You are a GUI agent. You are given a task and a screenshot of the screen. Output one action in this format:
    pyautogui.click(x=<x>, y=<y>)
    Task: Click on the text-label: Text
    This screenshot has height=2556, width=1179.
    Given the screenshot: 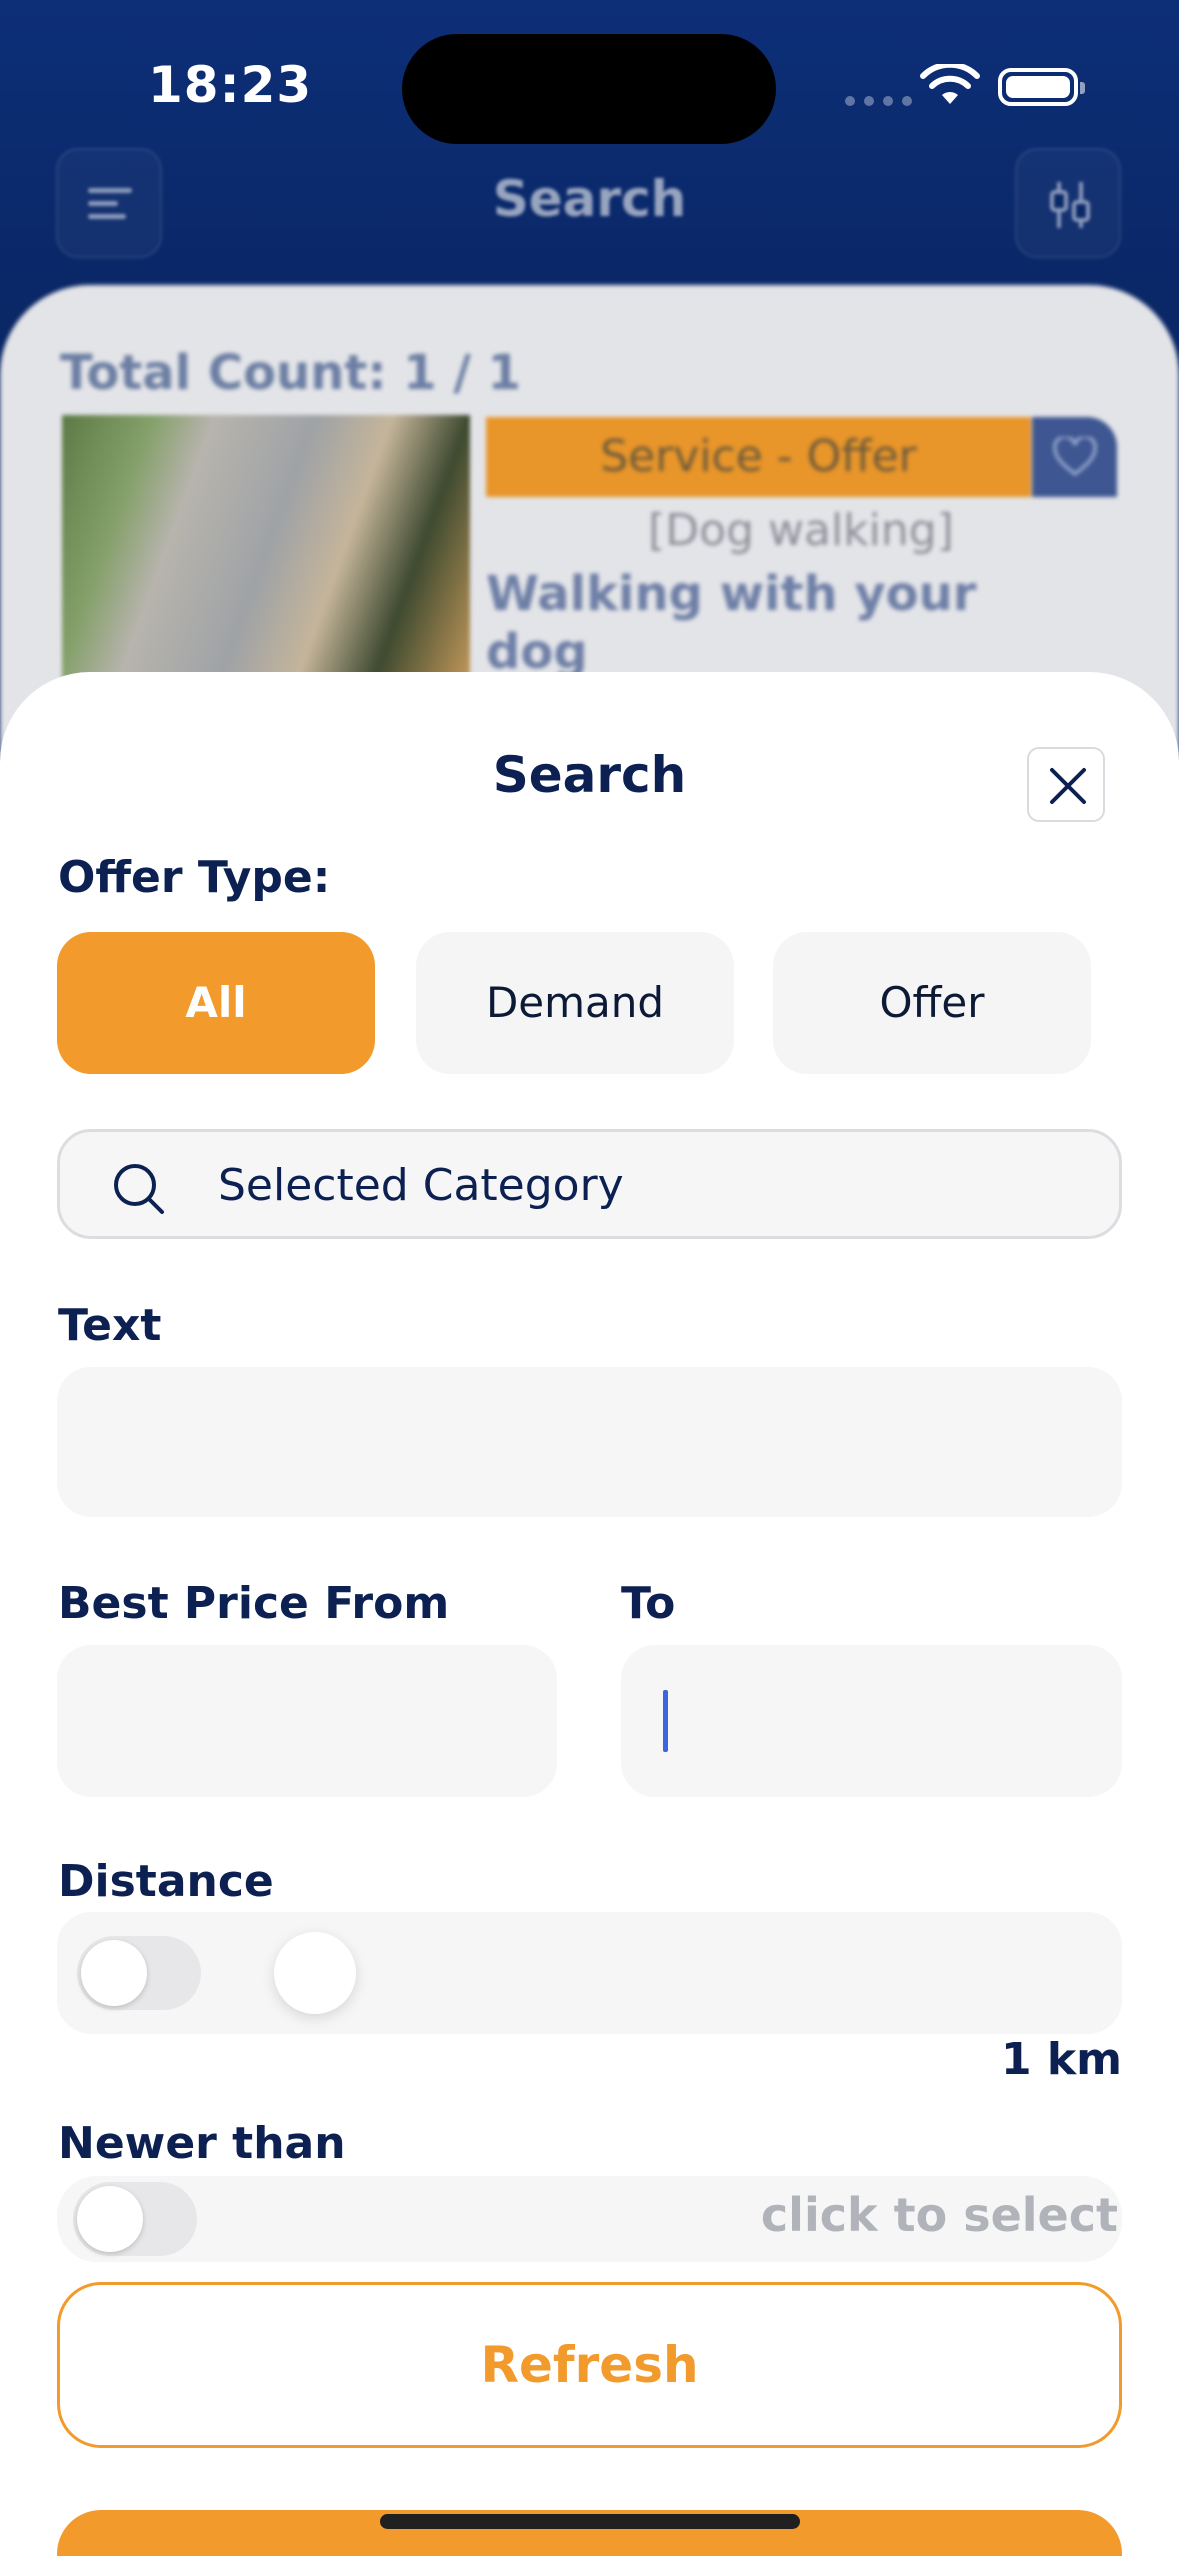 What is the action you would take?
    pyautogui.click(x=110, y=1325)
    